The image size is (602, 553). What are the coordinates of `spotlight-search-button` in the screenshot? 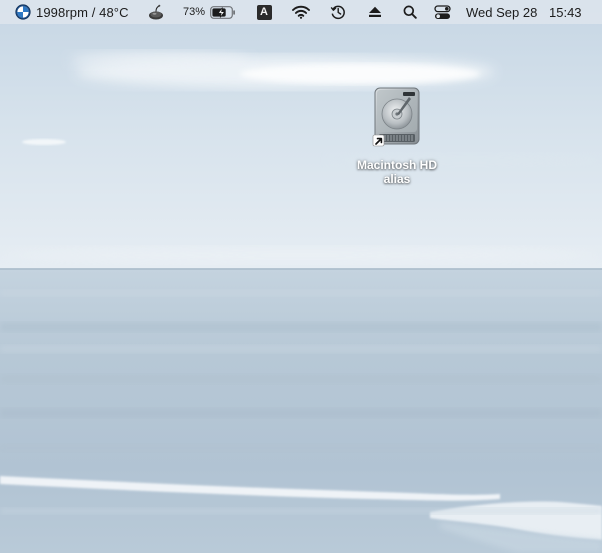 It's located at (410, 12).